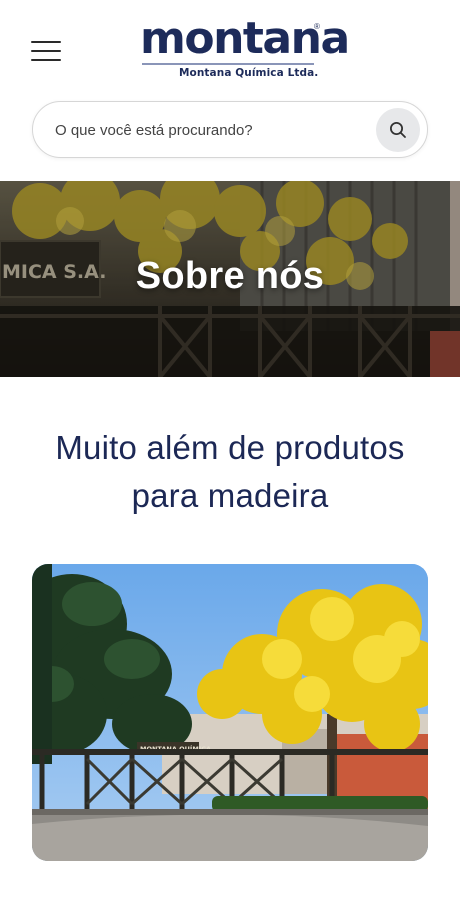 This screenshot has height=909, width=460. What do you see at coordinates (245, 49) in the screenshot?
I see `brand-logo: montana ® Montana Química Ltda.` at bounding box center [245, 49].